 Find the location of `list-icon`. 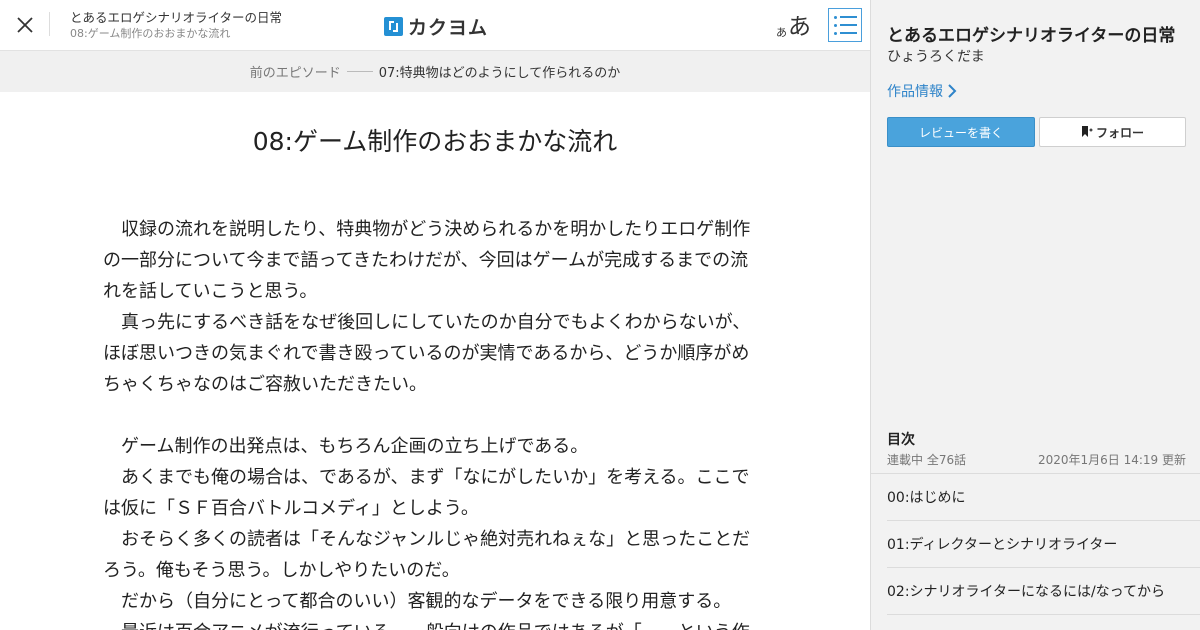

list-icon is located at coordinates (845, 17).